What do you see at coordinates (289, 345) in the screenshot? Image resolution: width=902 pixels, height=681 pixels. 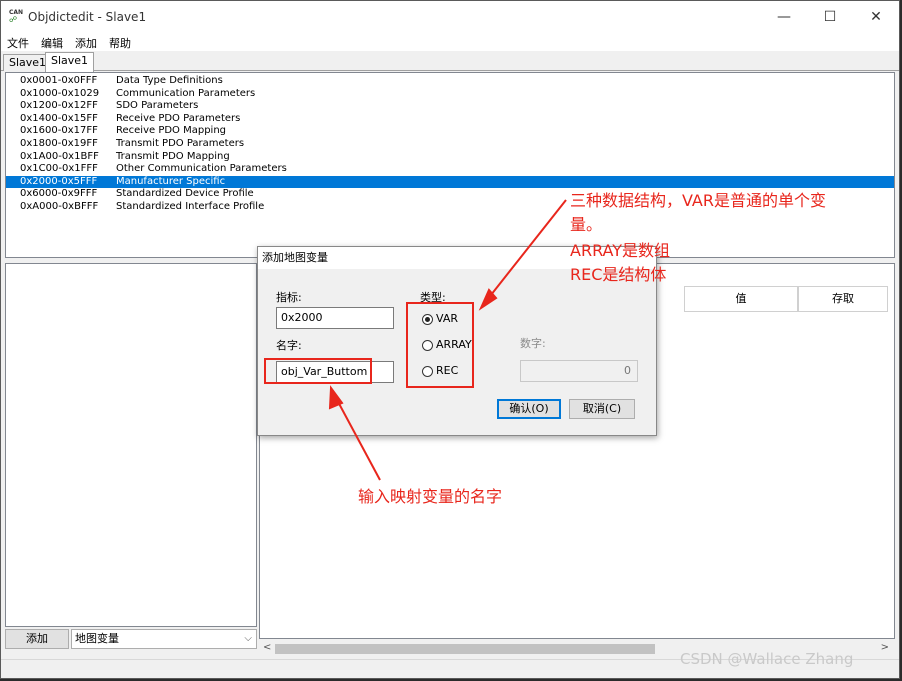 I see `name-label: 名字:` at bounding box center [289, 345].